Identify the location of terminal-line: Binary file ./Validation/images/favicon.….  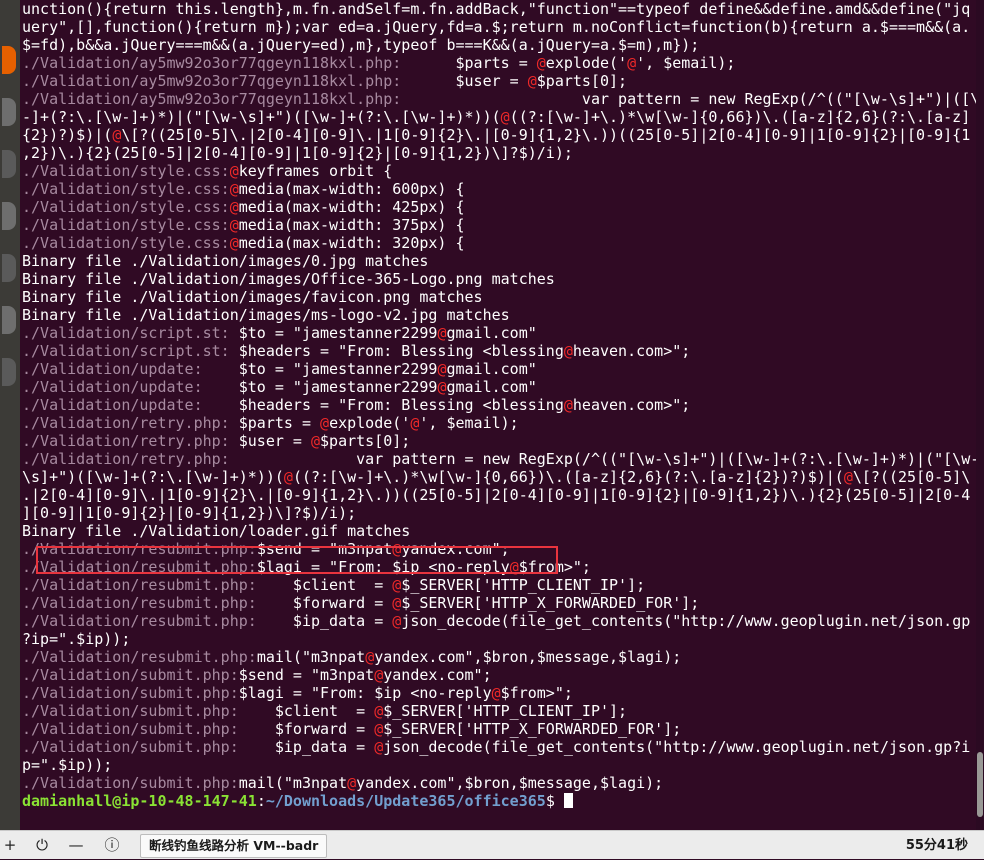
(499, 297).